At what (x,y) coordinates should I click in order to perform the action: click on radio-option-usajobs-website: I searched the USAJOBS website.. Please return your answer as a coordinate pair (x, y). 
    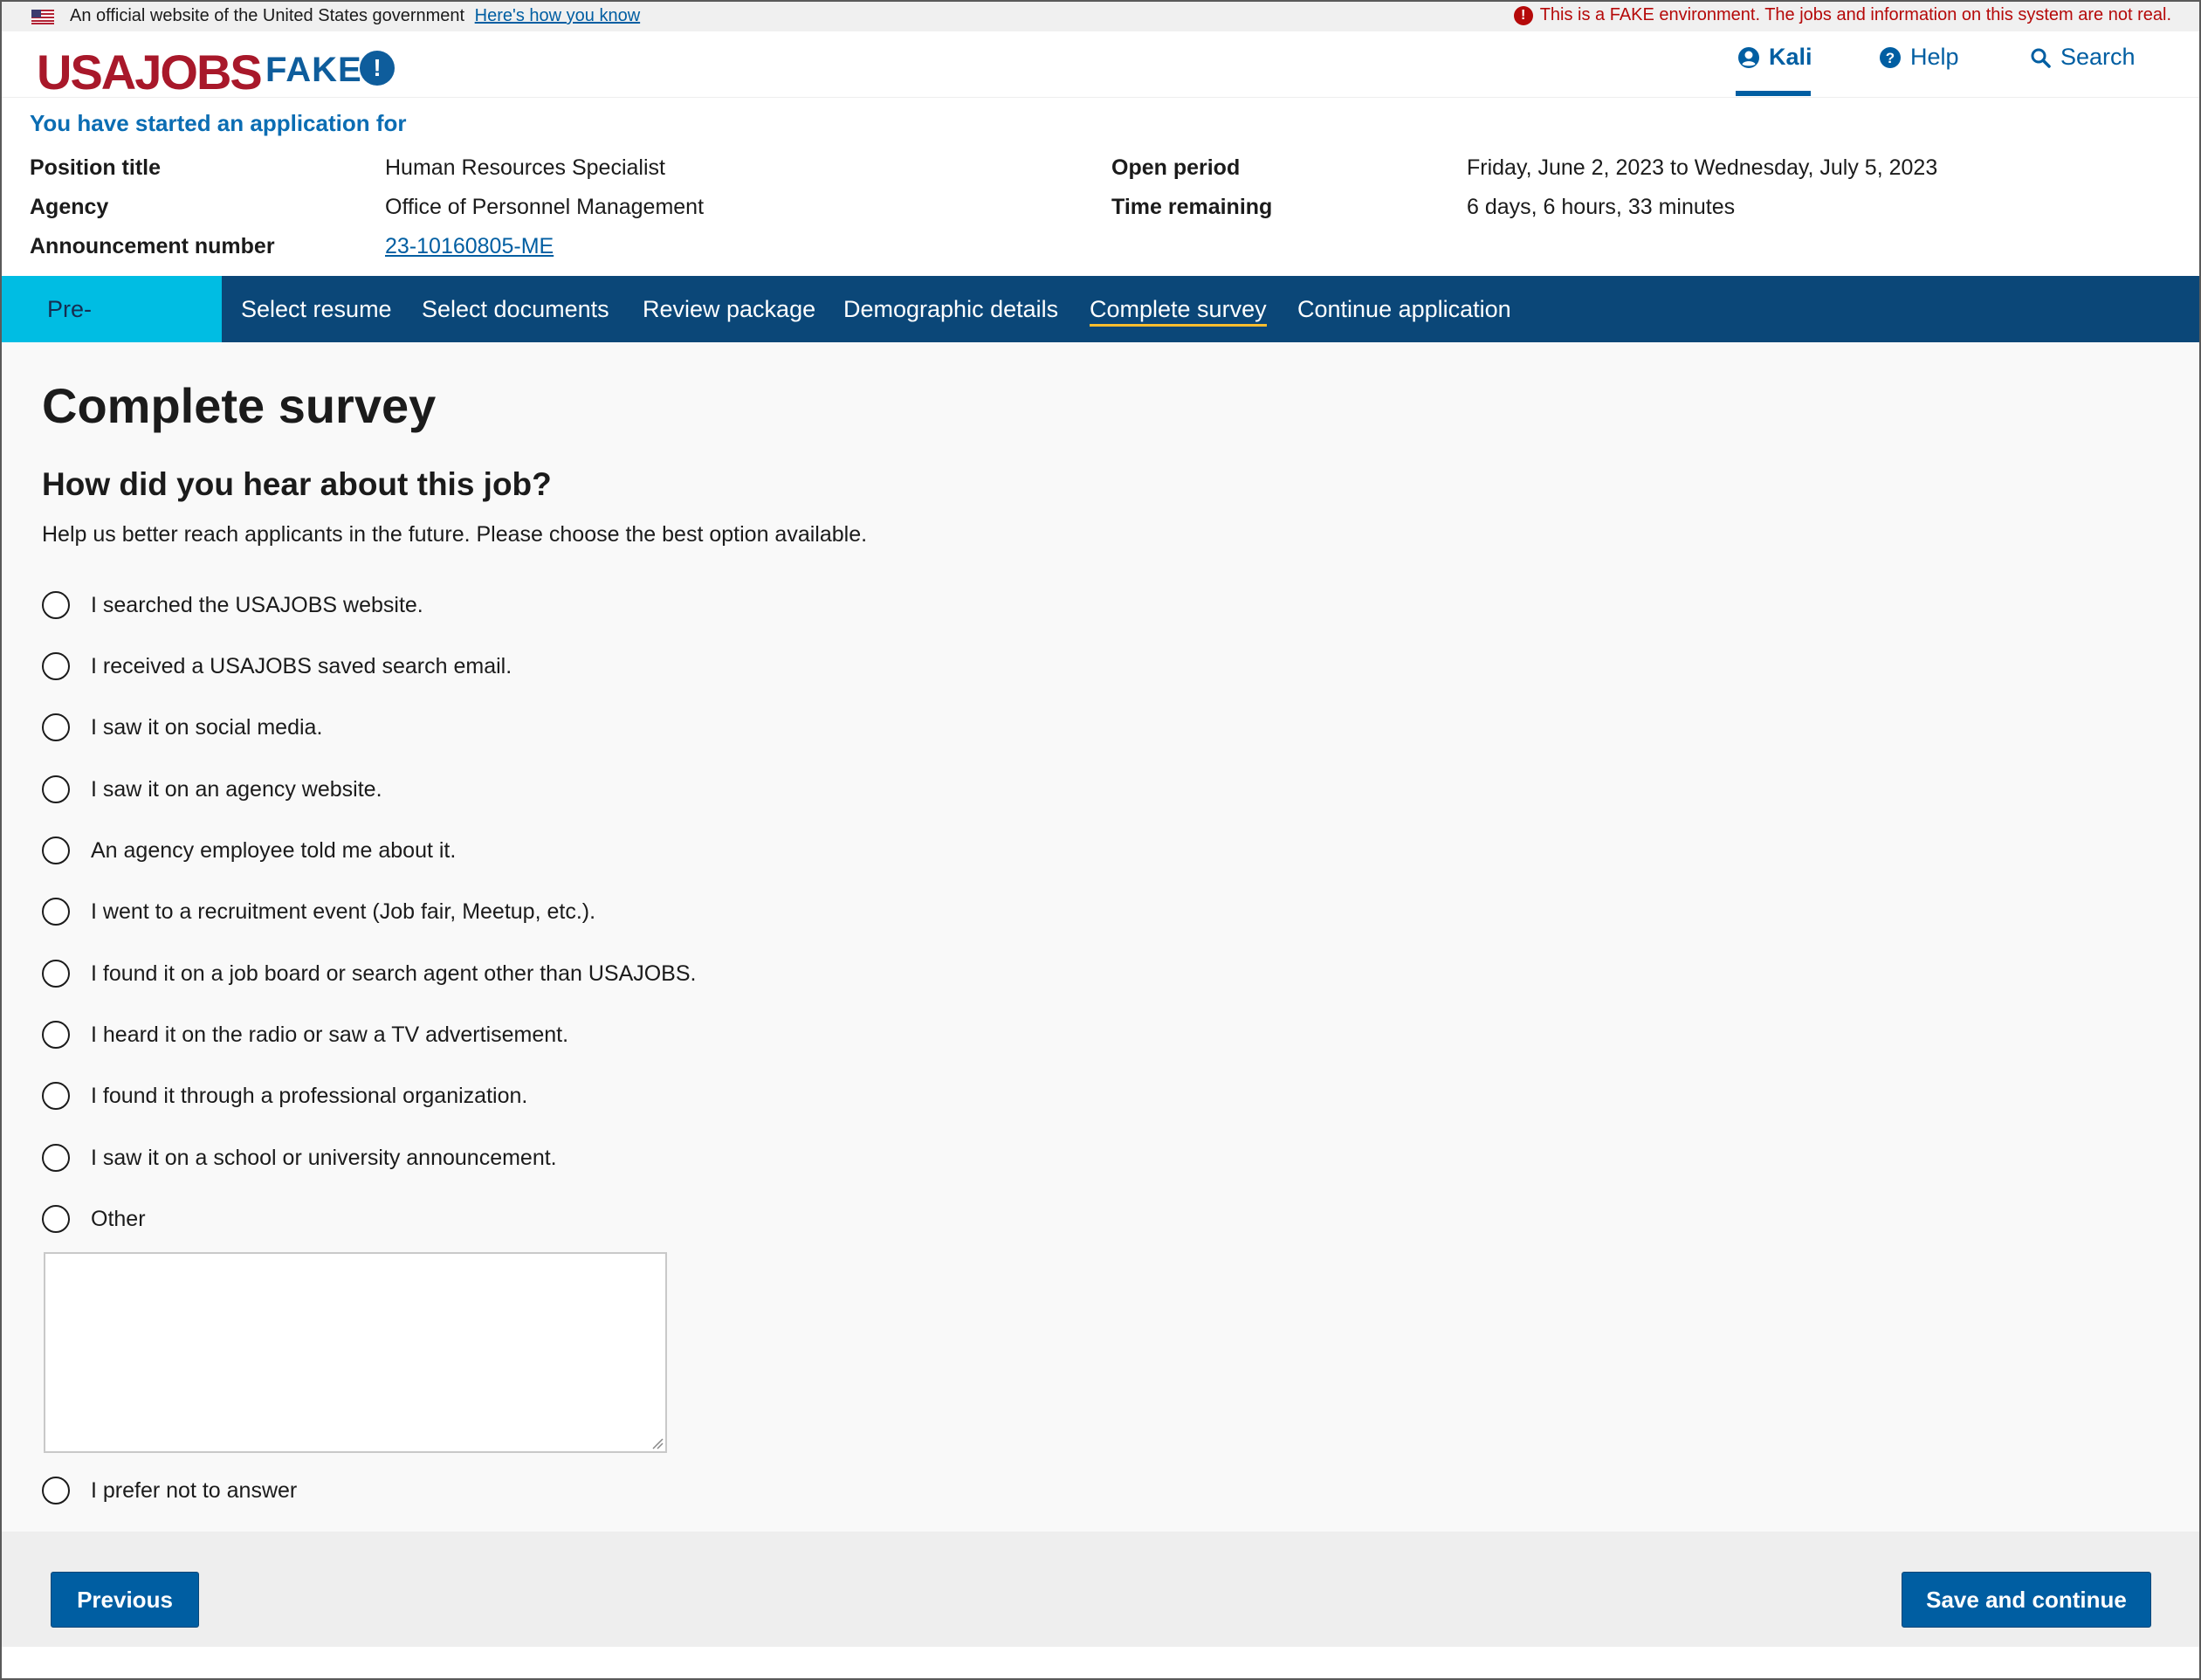
    Looking at the image, I should click on (232, 605).